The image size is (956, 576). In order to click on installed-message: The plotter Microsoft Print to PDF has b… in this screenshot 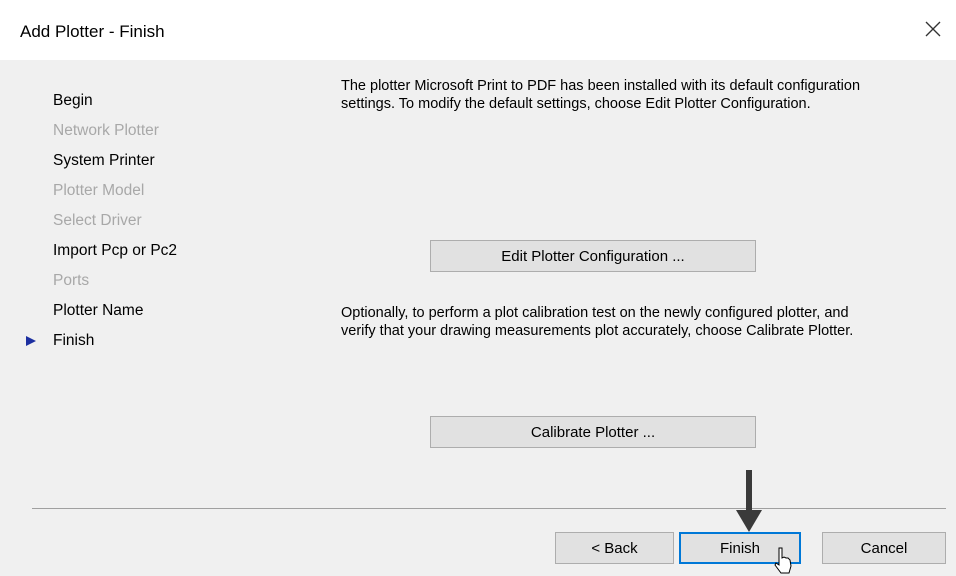, I will do `click(601, 95)`.